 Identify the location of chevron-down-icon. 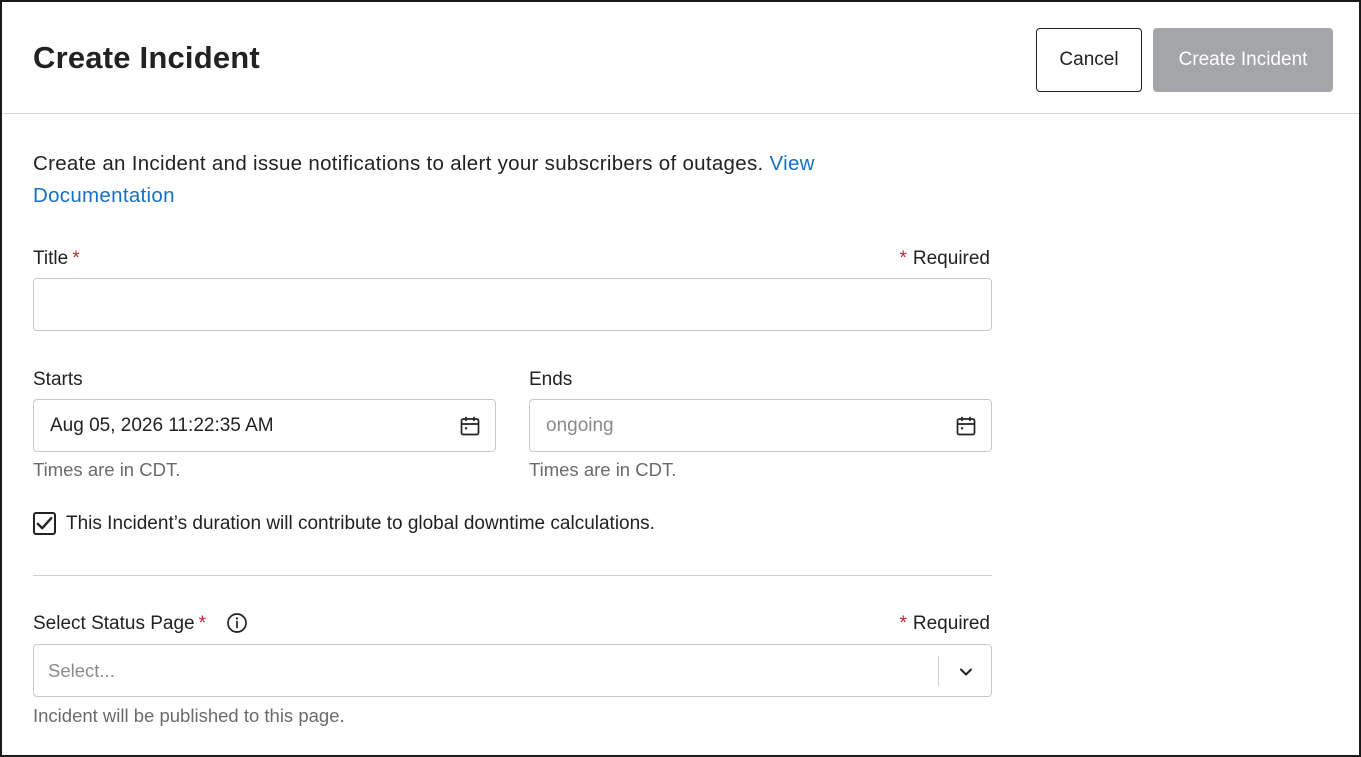
(966, 672).